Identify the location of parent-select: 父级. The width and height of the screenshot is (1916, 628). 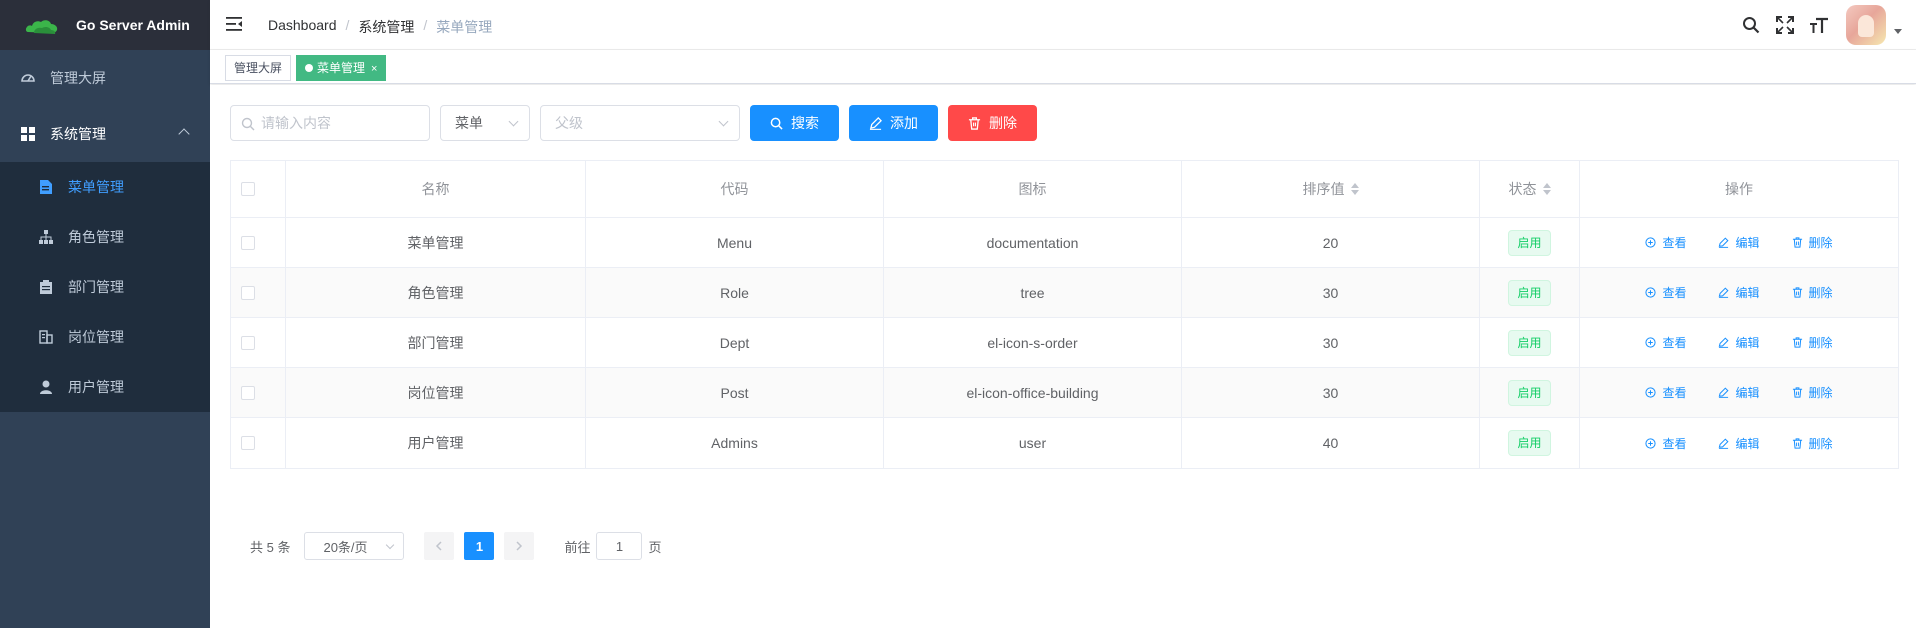
(640, 123).